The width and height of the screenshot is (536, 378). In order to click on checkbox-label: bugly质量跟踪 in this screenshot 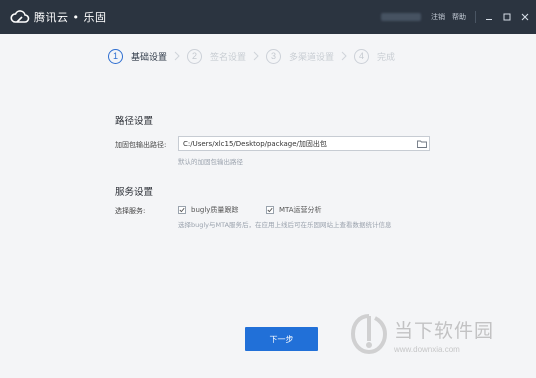, I will do `click(215, 210)`.